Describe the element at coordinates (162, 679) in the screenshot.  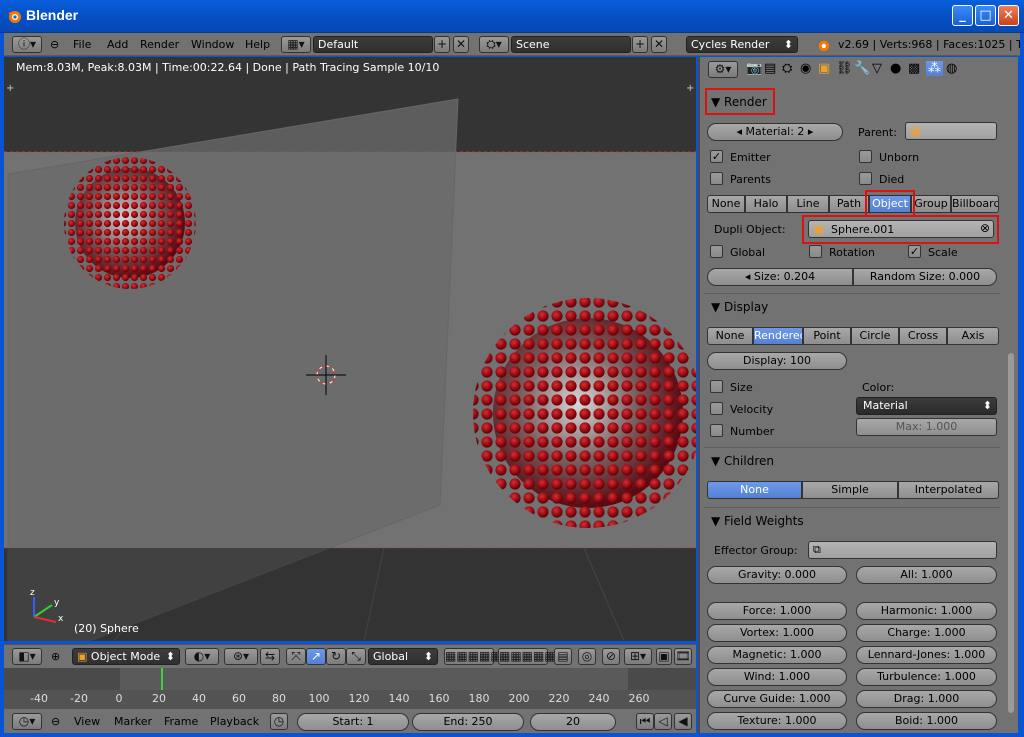
I see `current-frame-marker` at that location.